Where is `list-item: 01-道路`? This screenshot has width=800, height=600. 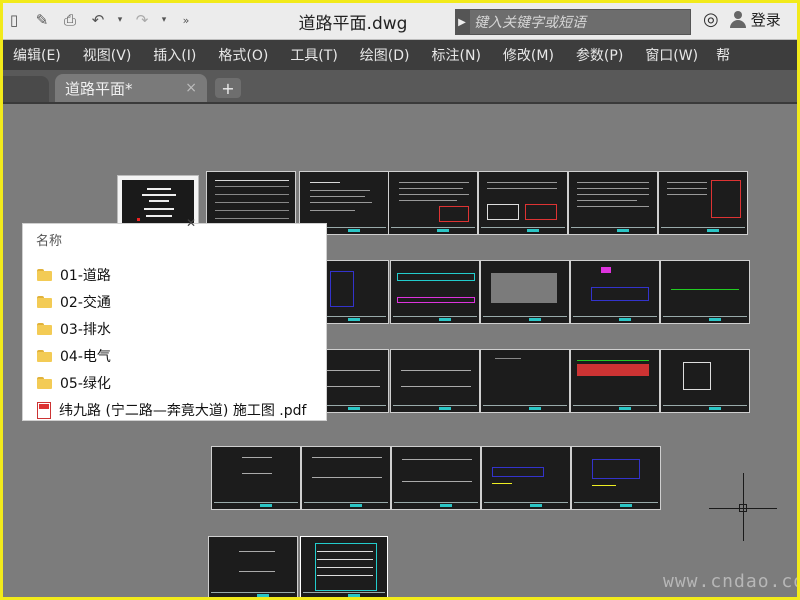 list-item: 01-道路 is located at coordinates (74, 275).